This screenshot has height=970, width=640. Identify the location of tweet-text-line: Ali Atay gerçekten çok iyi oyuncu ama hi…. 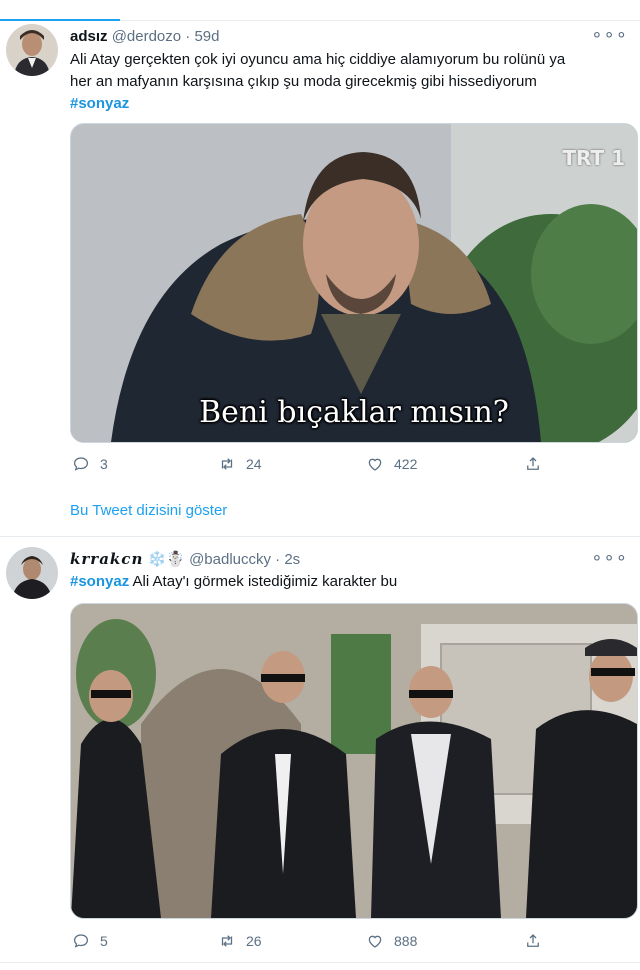
(318, 59).